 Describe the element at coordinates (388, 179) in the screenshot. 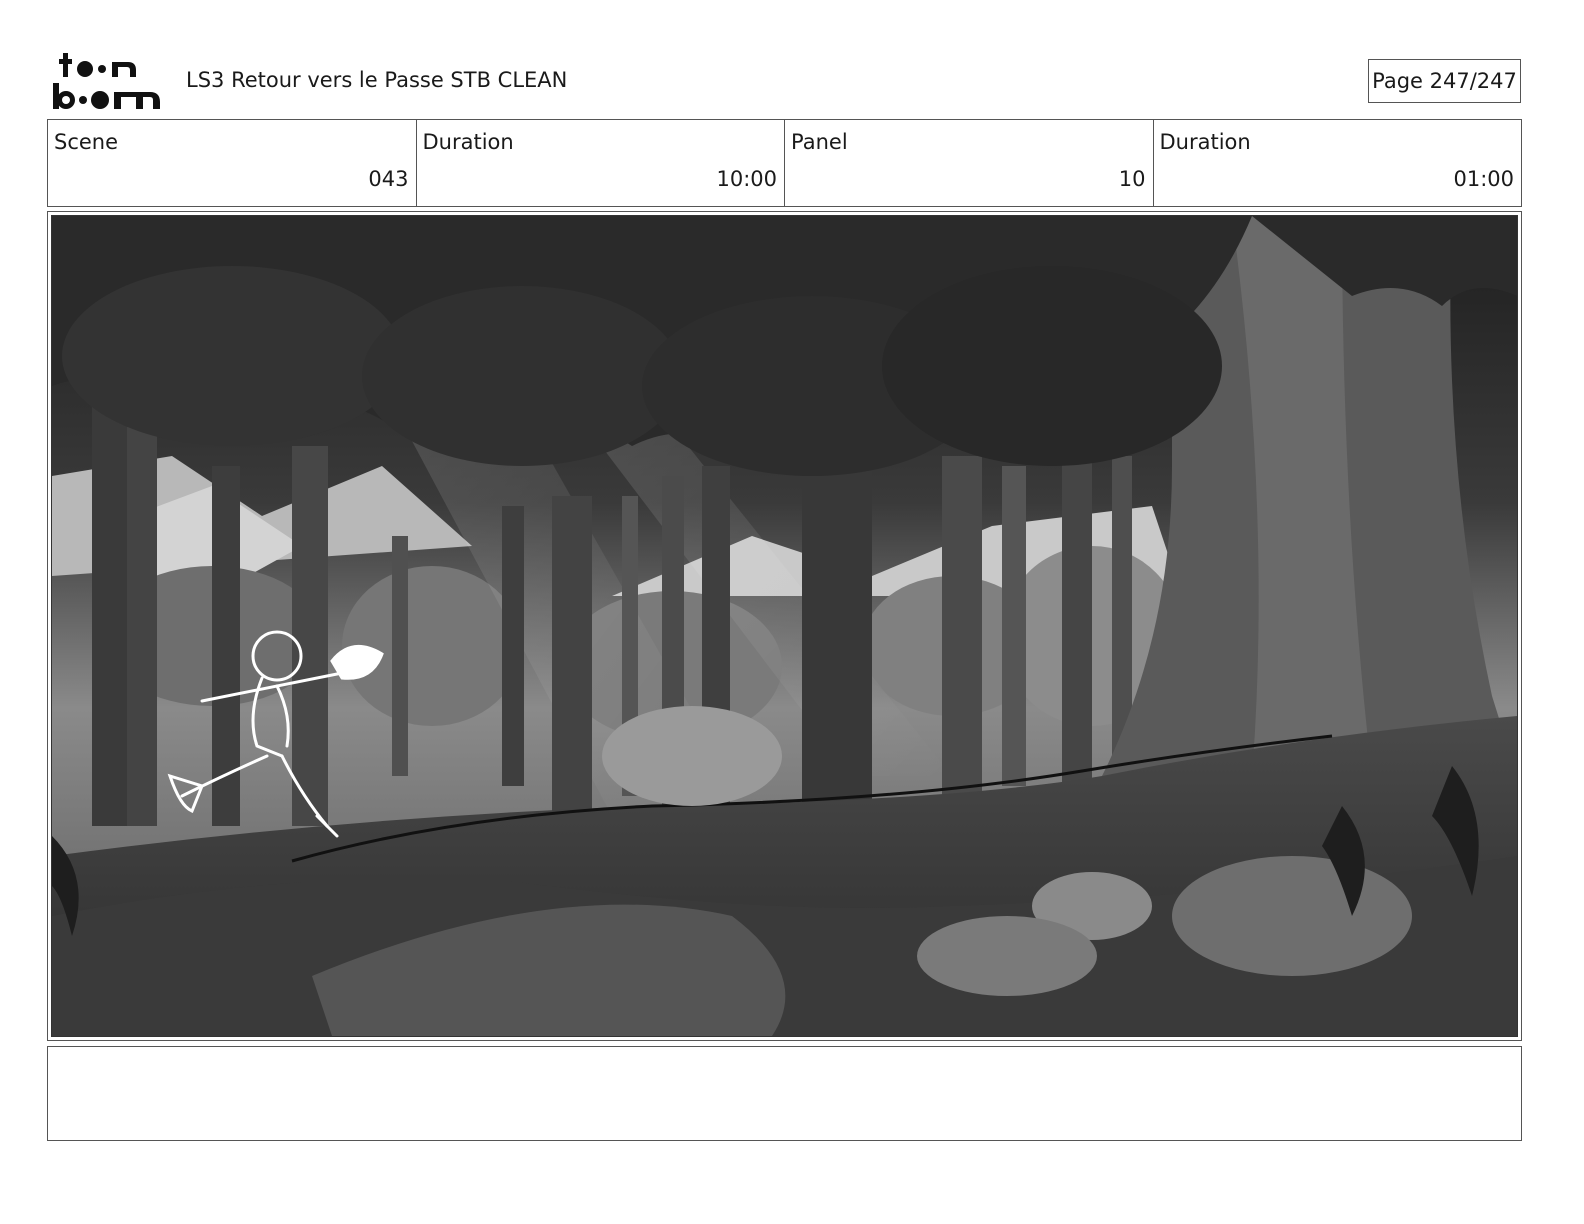

I see `scene-value: 043` at that location.